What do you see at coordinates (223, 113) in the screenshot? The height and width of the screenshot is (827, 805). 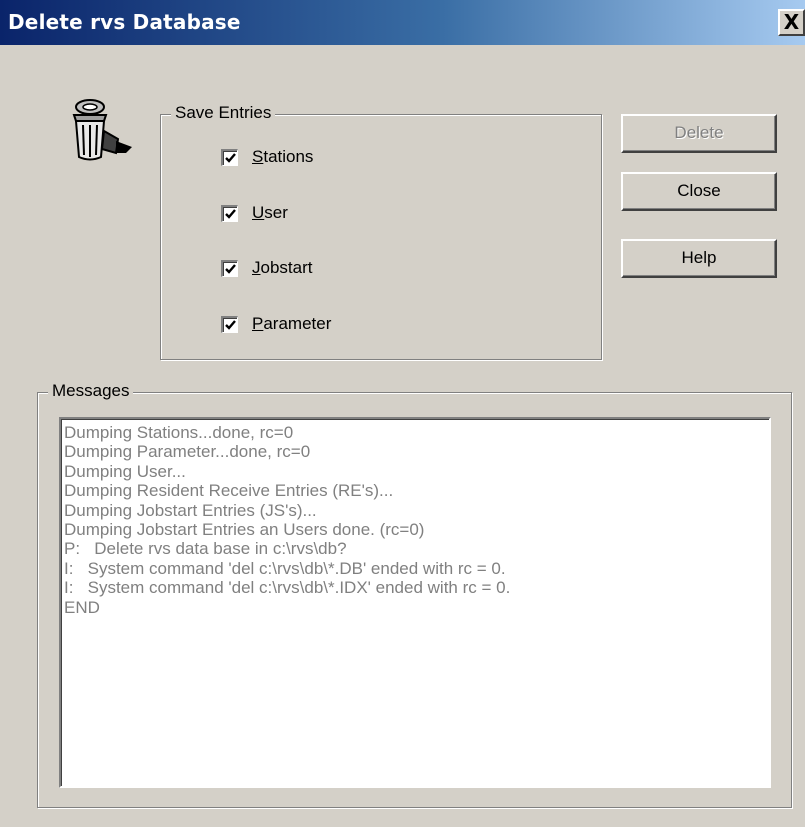 I see `save-entries-legend: Save Entries` at bounding box center [223, 113].